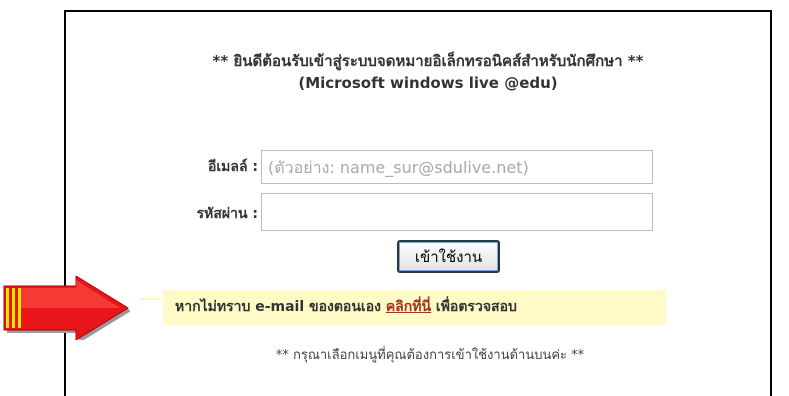 This screenshot has height=396, width=789. I want to click on hint-connector, so click(151, 299).